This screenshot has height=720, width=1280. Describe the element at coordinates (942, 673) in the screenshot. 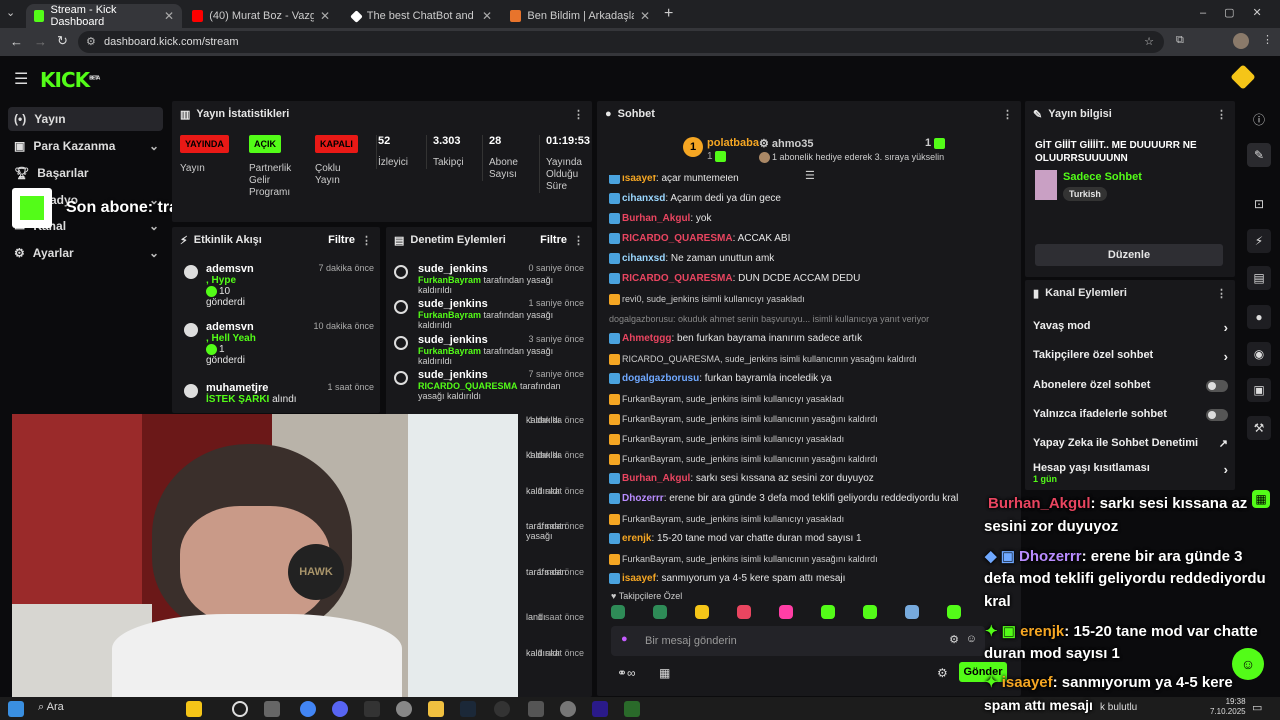

I see `chat-settings-icon: ⚙` at that location.